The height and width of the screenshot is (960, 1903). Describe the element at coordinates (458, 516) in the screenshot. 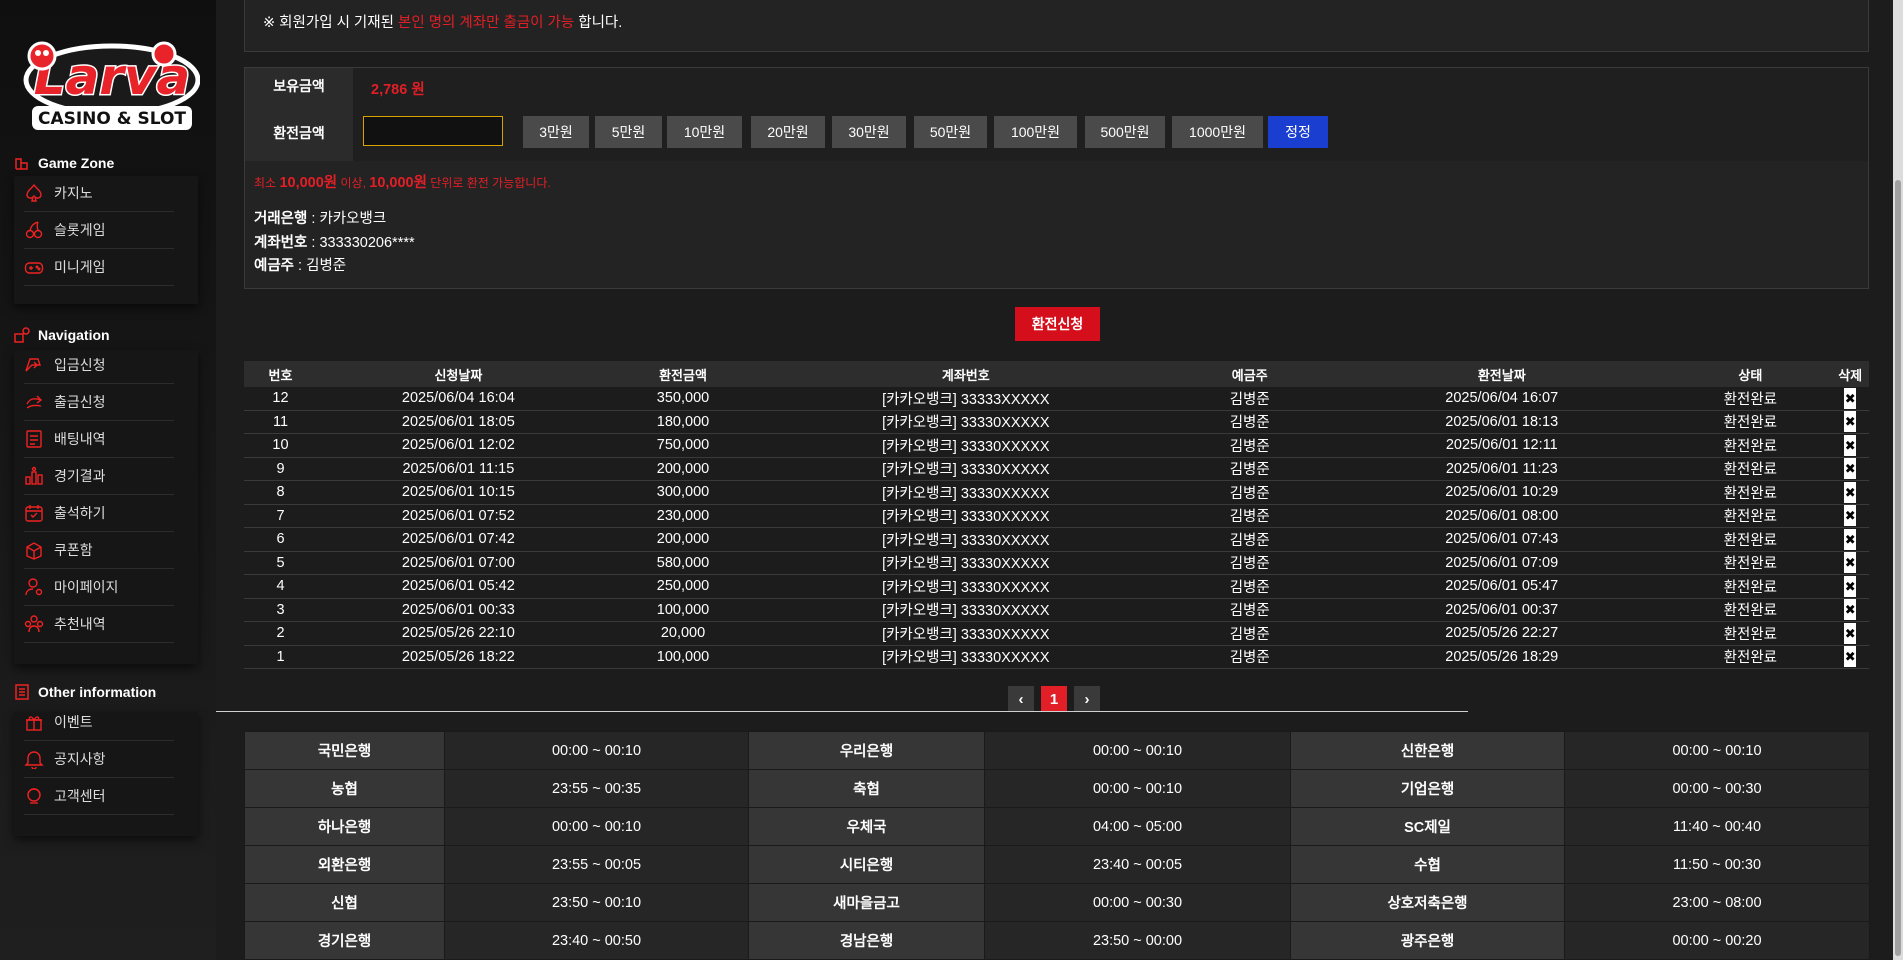

I see `table-cell: 2025/06/01 07:52` at that location.